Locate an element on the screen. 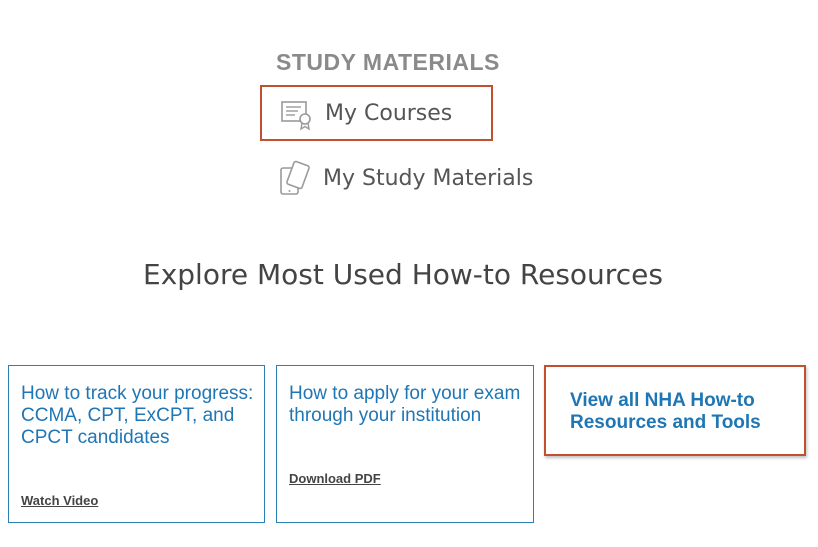 The width and height of the screenshot is (818, 547). my-study-materials-label: My Study Materials is located at coordinates (428, 178).